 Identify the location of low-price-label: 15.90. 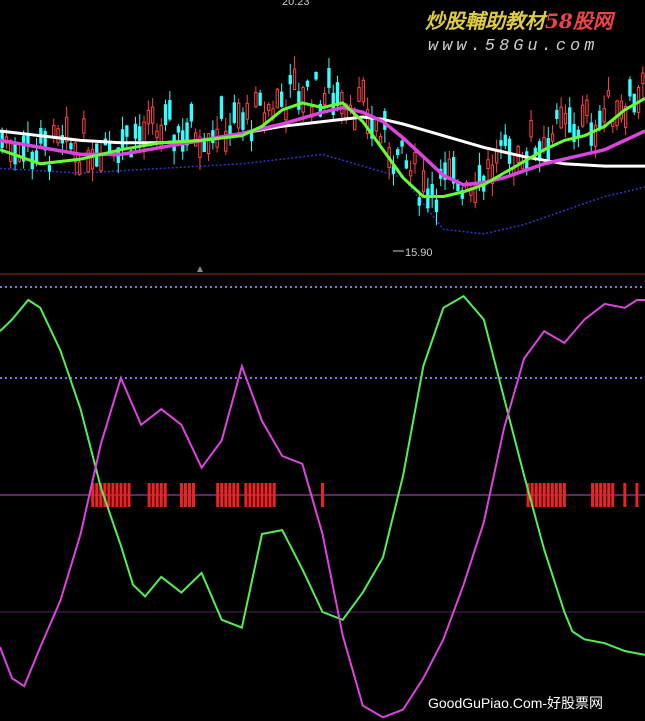
(419, 253).